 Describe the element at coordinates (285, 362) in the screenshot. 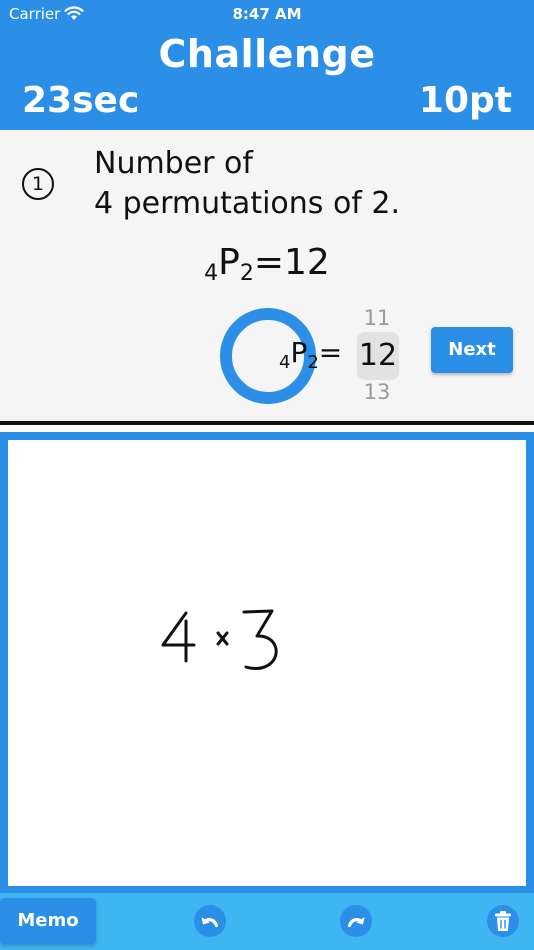

I see `answer-n: 4` at that location.